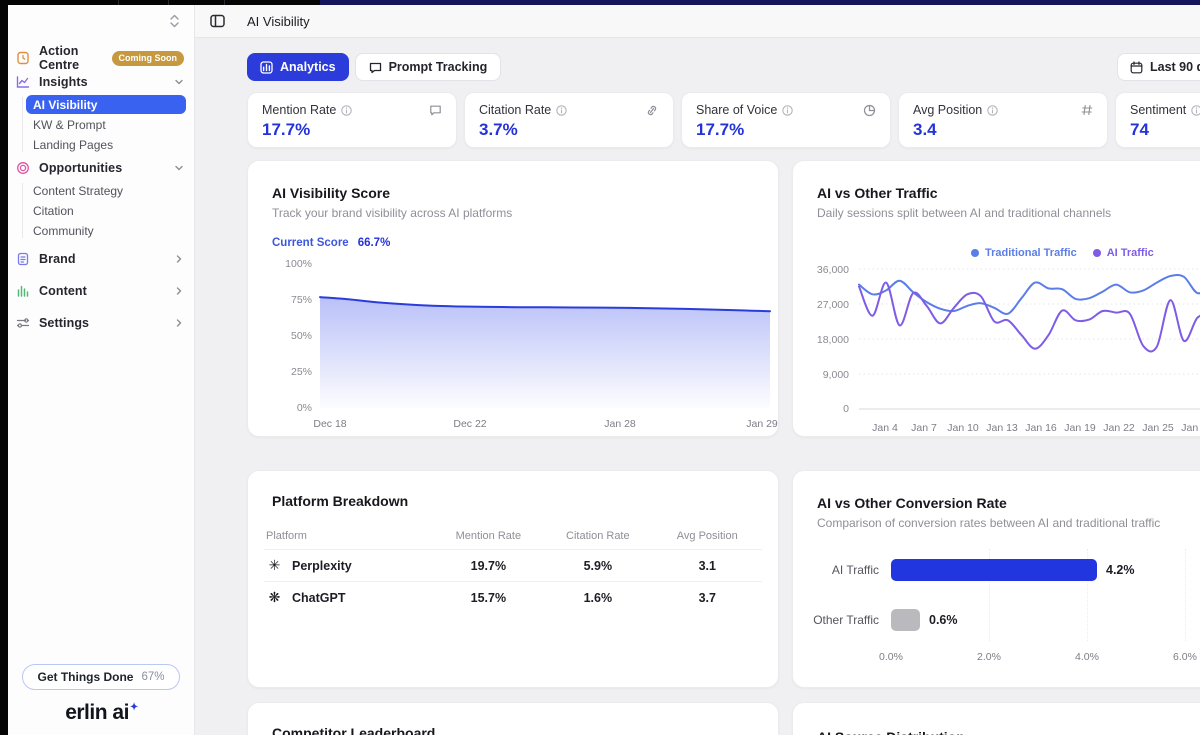  Describe the element at coordinates (569, 120) in the screenshot. I see `metric-card-citation-rate: Citation Rate 3.7%` at that location.